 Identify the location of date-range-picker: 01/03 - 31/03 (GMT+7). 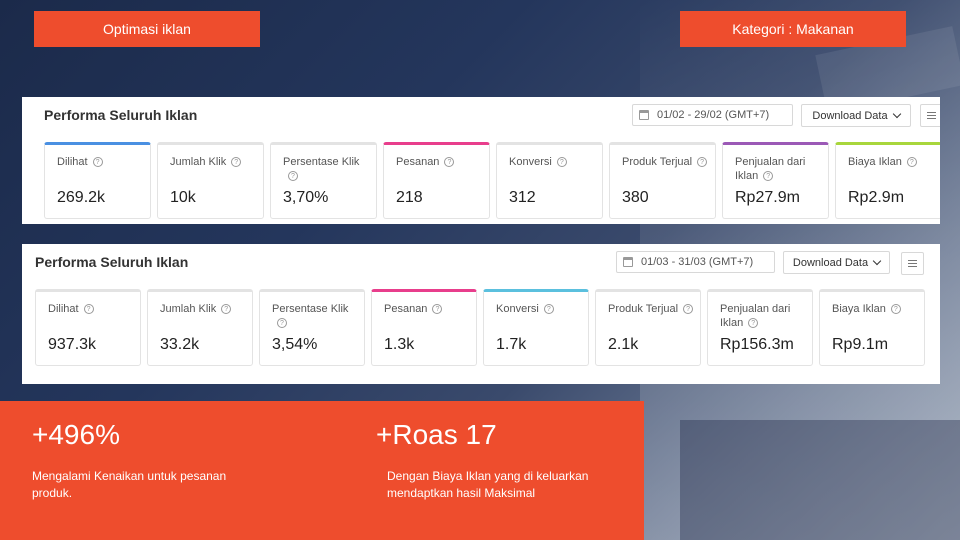
(695, 262).